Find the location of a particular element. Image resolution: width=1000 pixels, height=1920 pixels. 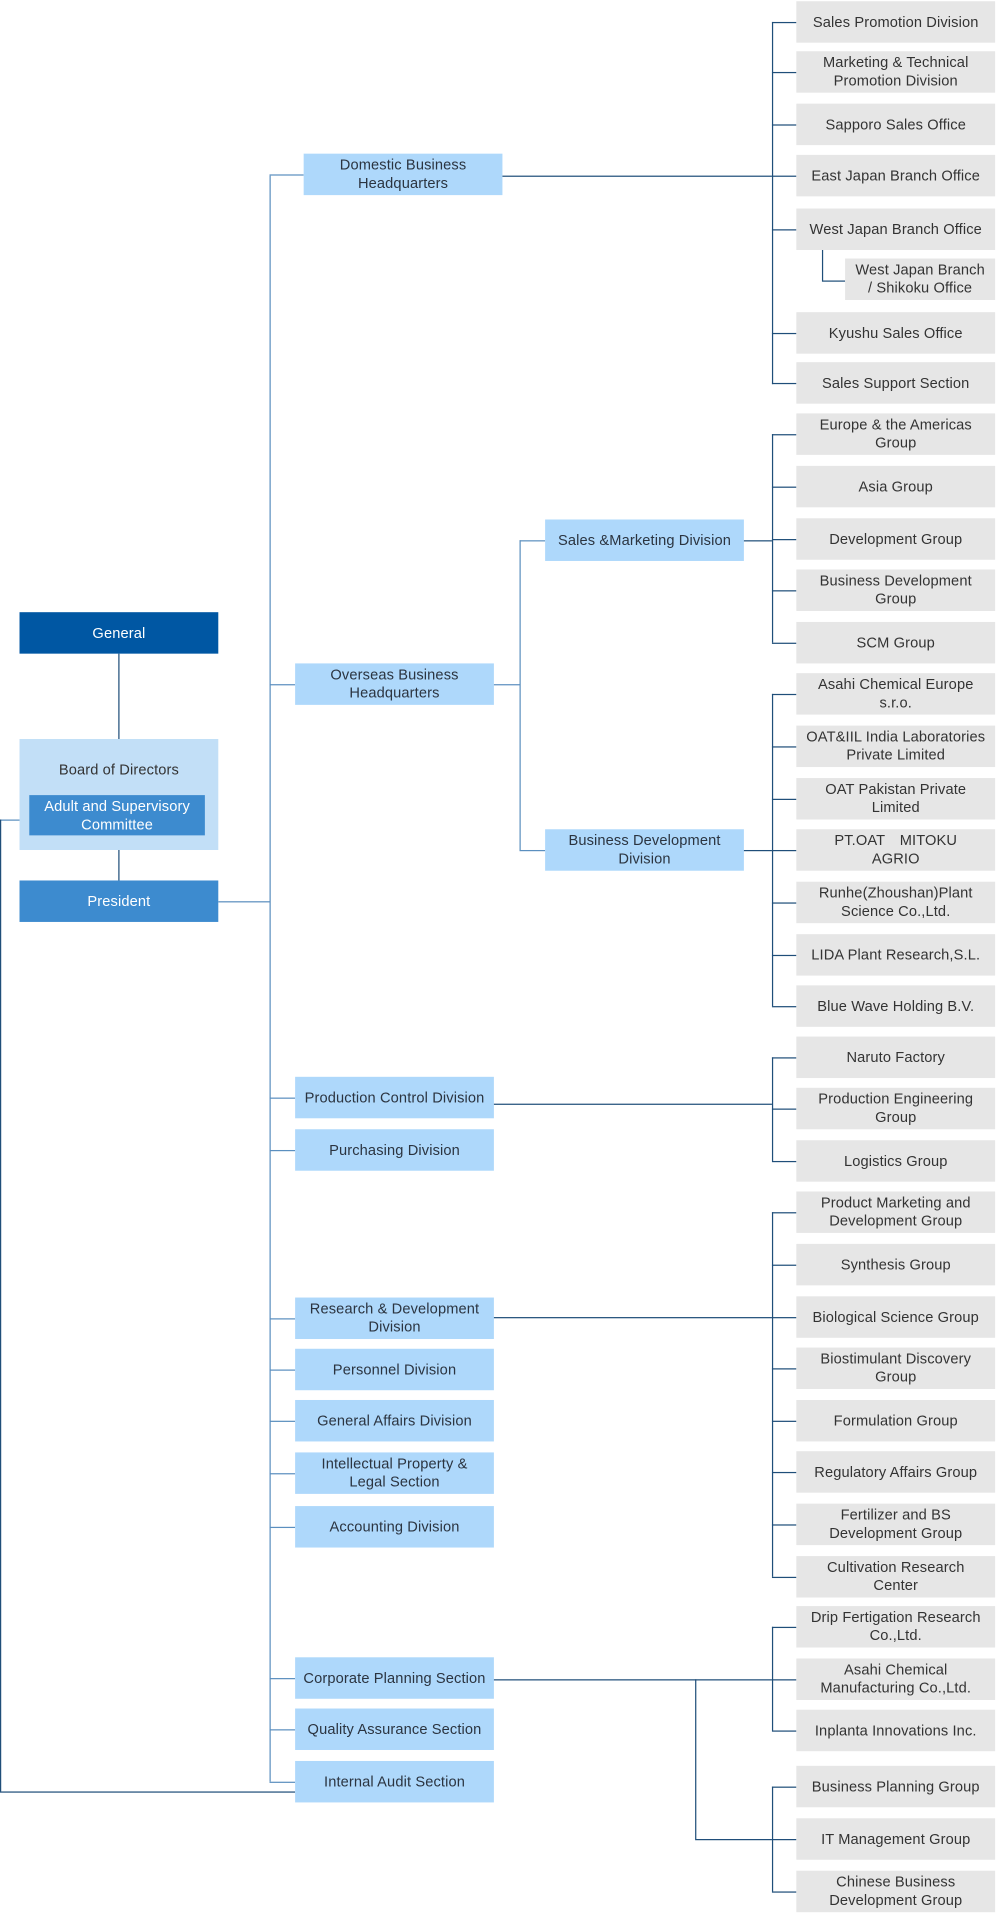

business-development-unit: LIDA Plant Research,S.L. is located at coordinates (896, 955).